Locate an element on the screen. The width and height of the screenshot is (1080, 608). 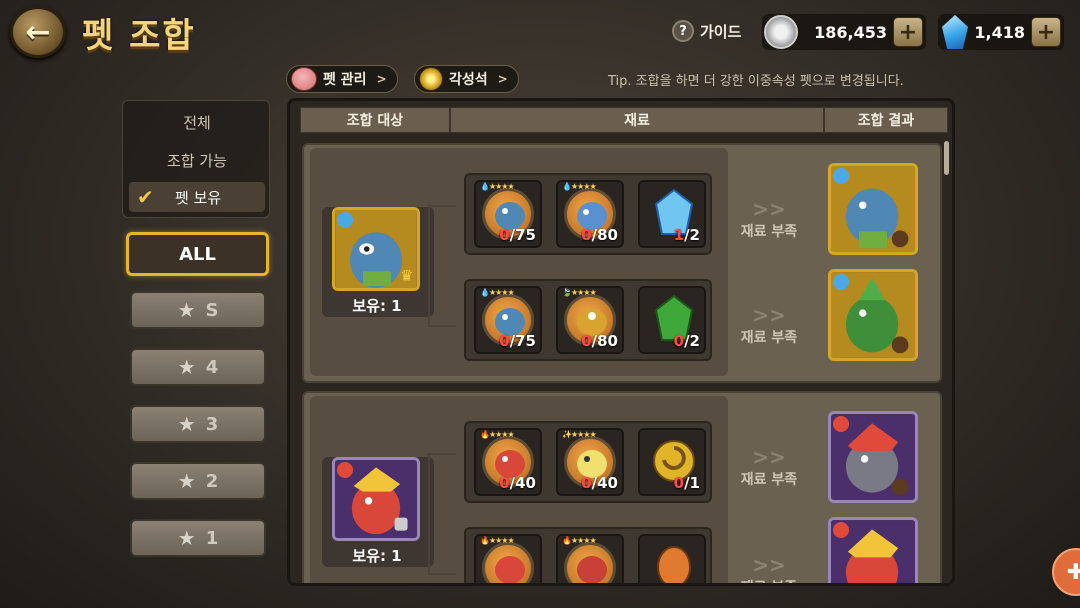
filter-panel: 전체 조합 가능 ✔ 펫 보유 is located at coordinates (196, 159).